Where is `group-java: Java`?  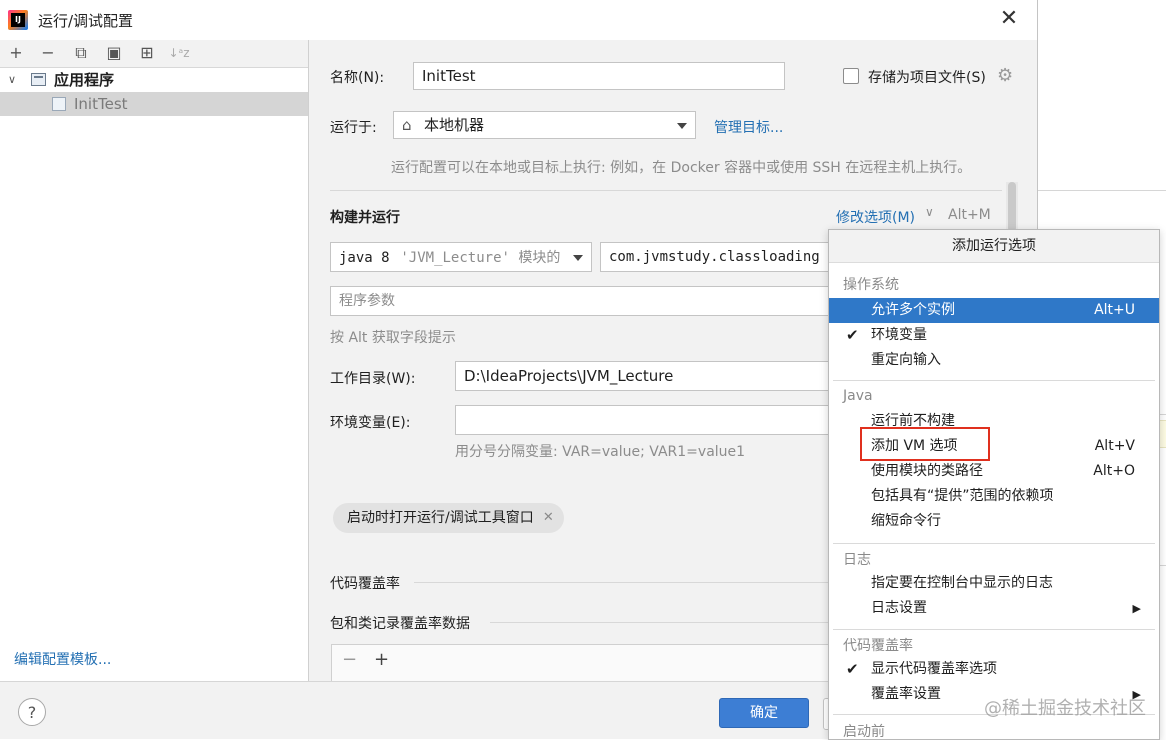 group-java: Java is located at coordinates (858, 396).